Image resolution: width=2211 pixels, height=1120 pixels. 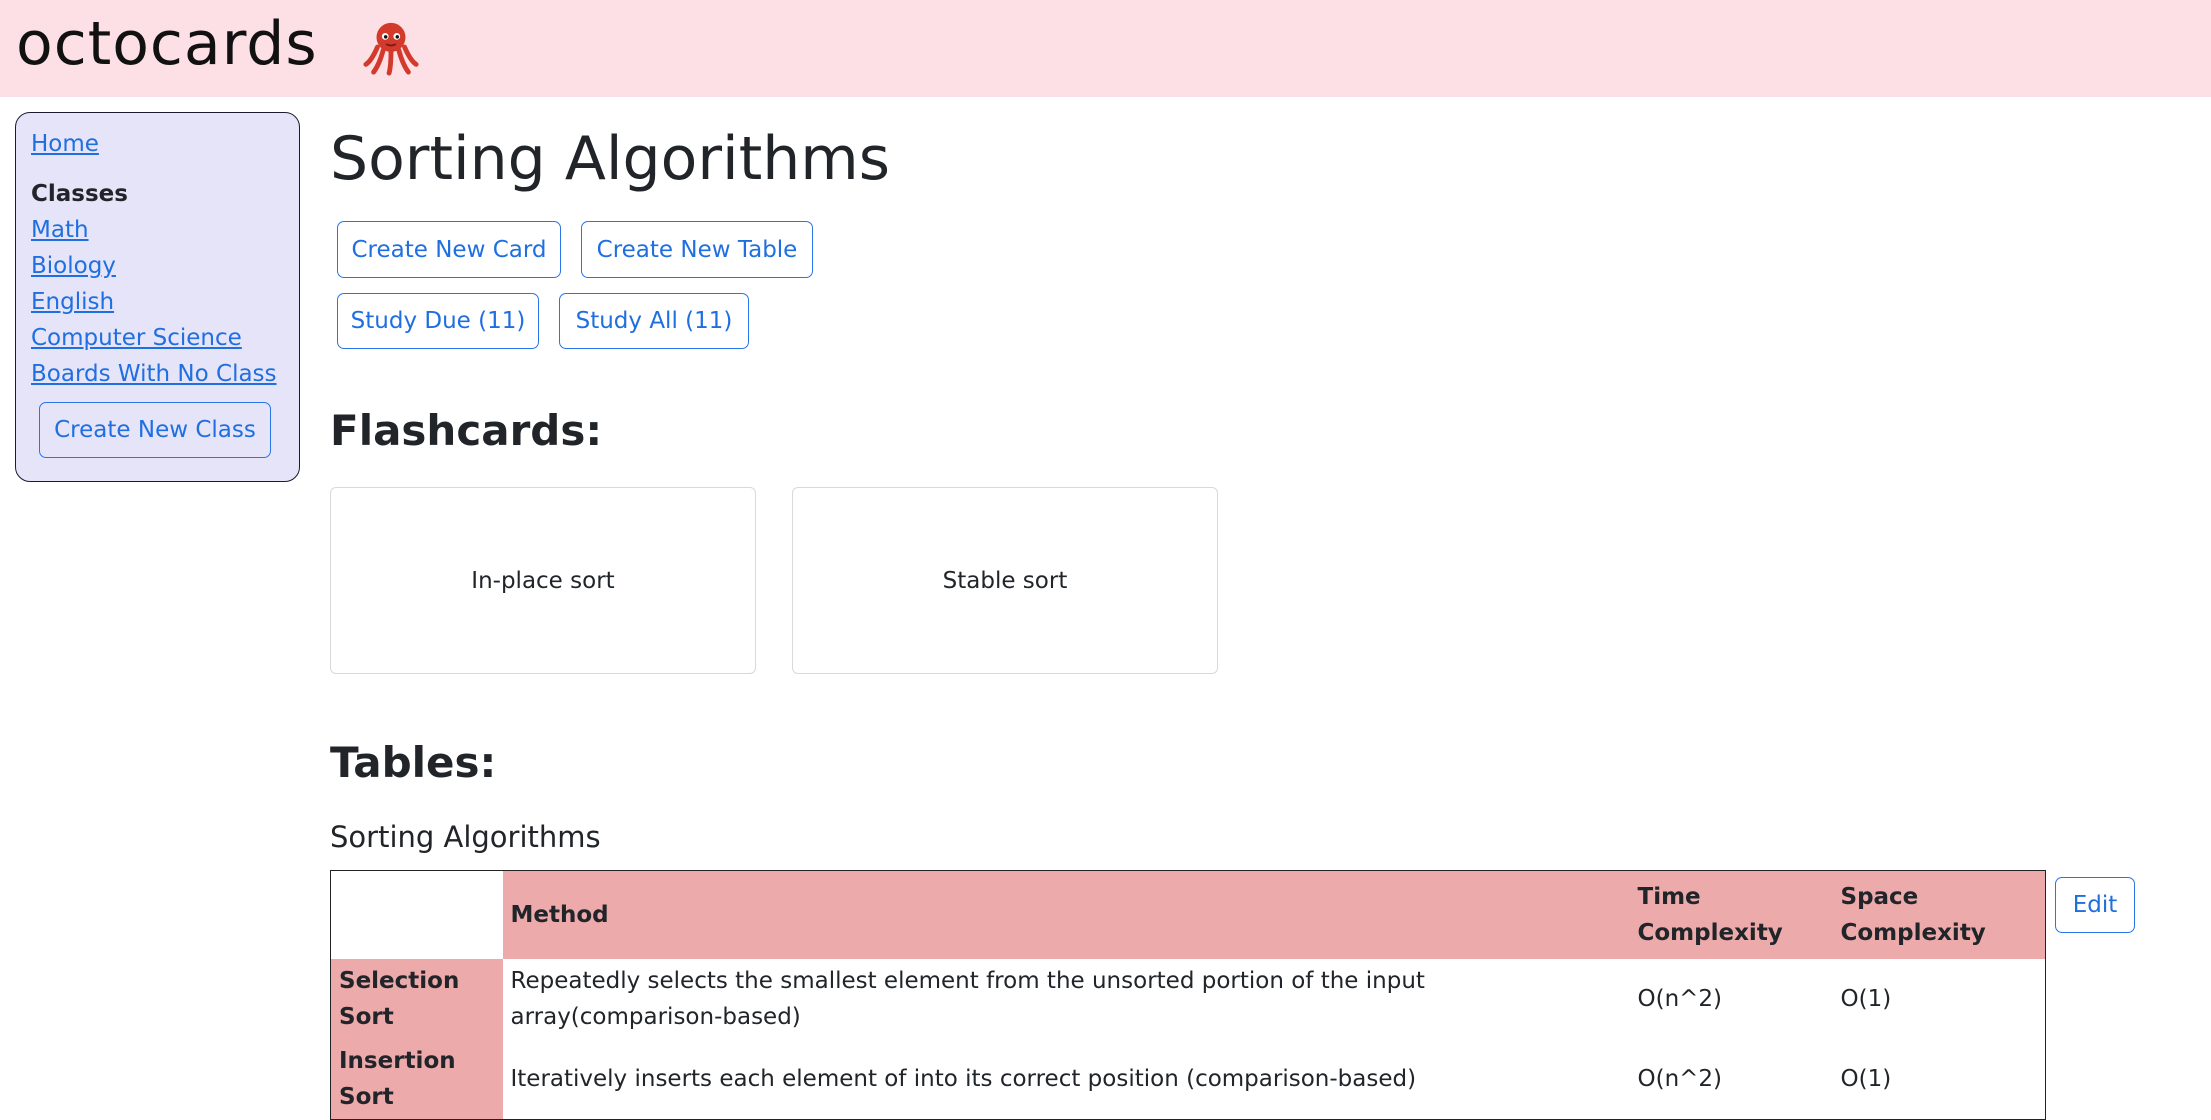 I want to click on flashcards-heading: Flashcards:, so click(x=466, y=430).